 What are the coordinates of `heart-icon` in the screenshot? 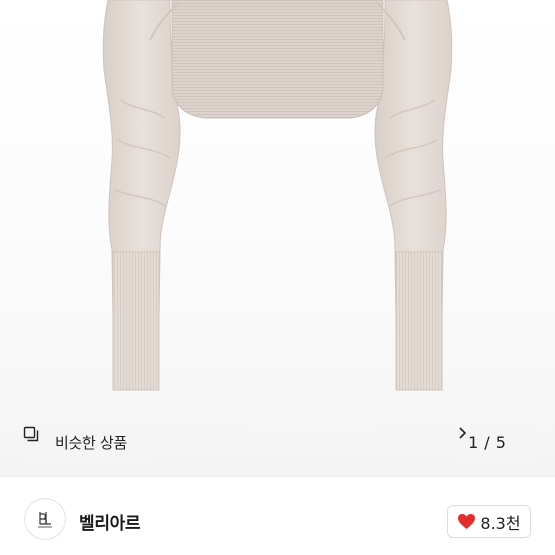 It's located at (466, 521).